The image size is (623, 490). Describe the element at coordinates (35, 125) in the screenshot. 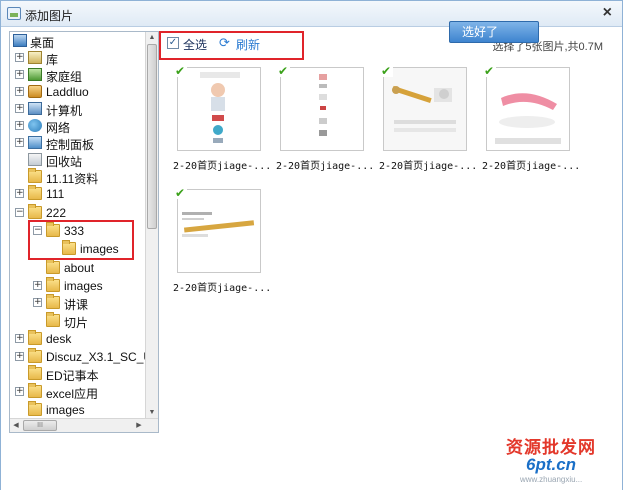

I see `network-icon` at that location.